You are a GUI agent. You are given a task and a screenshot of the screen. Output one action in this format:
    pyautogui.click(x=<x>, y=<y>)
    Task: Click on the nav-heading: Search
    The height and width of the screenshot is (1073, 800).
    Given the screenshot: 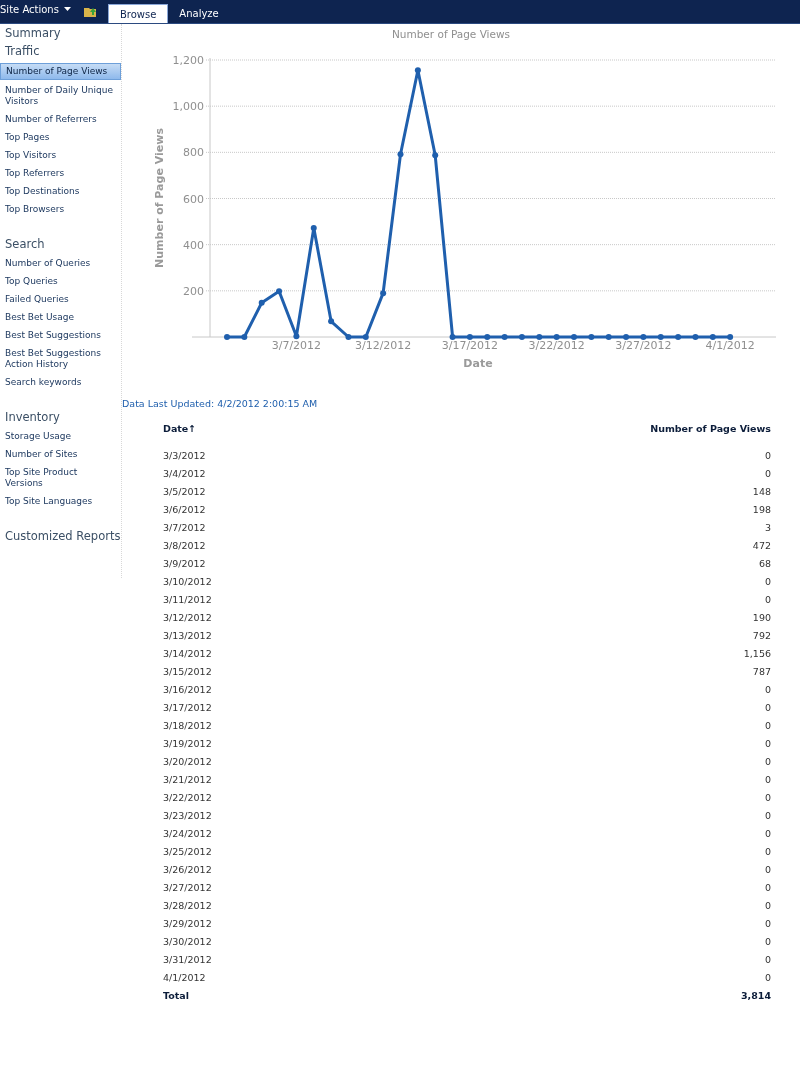 What is the action you would take?
    pyautogui.click(x=60, y=244)
    